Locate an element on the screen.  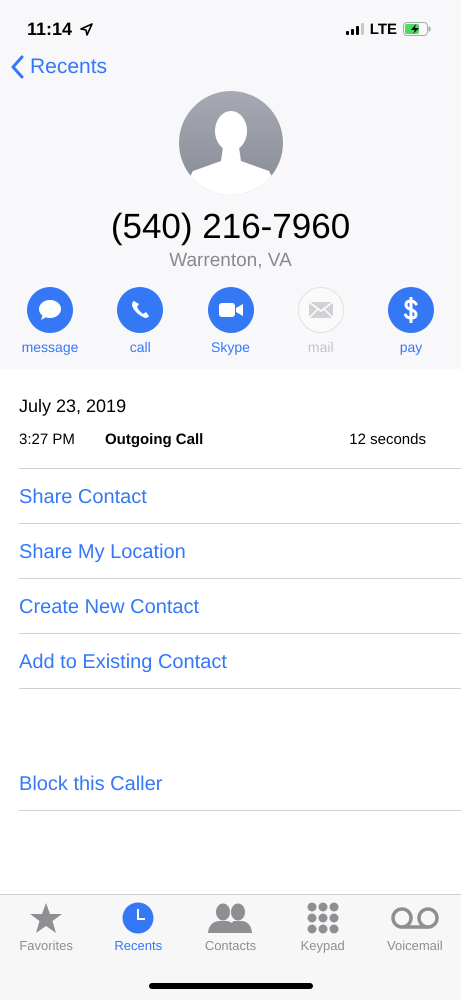
envelope-icon is located at coordinates (321, 310).